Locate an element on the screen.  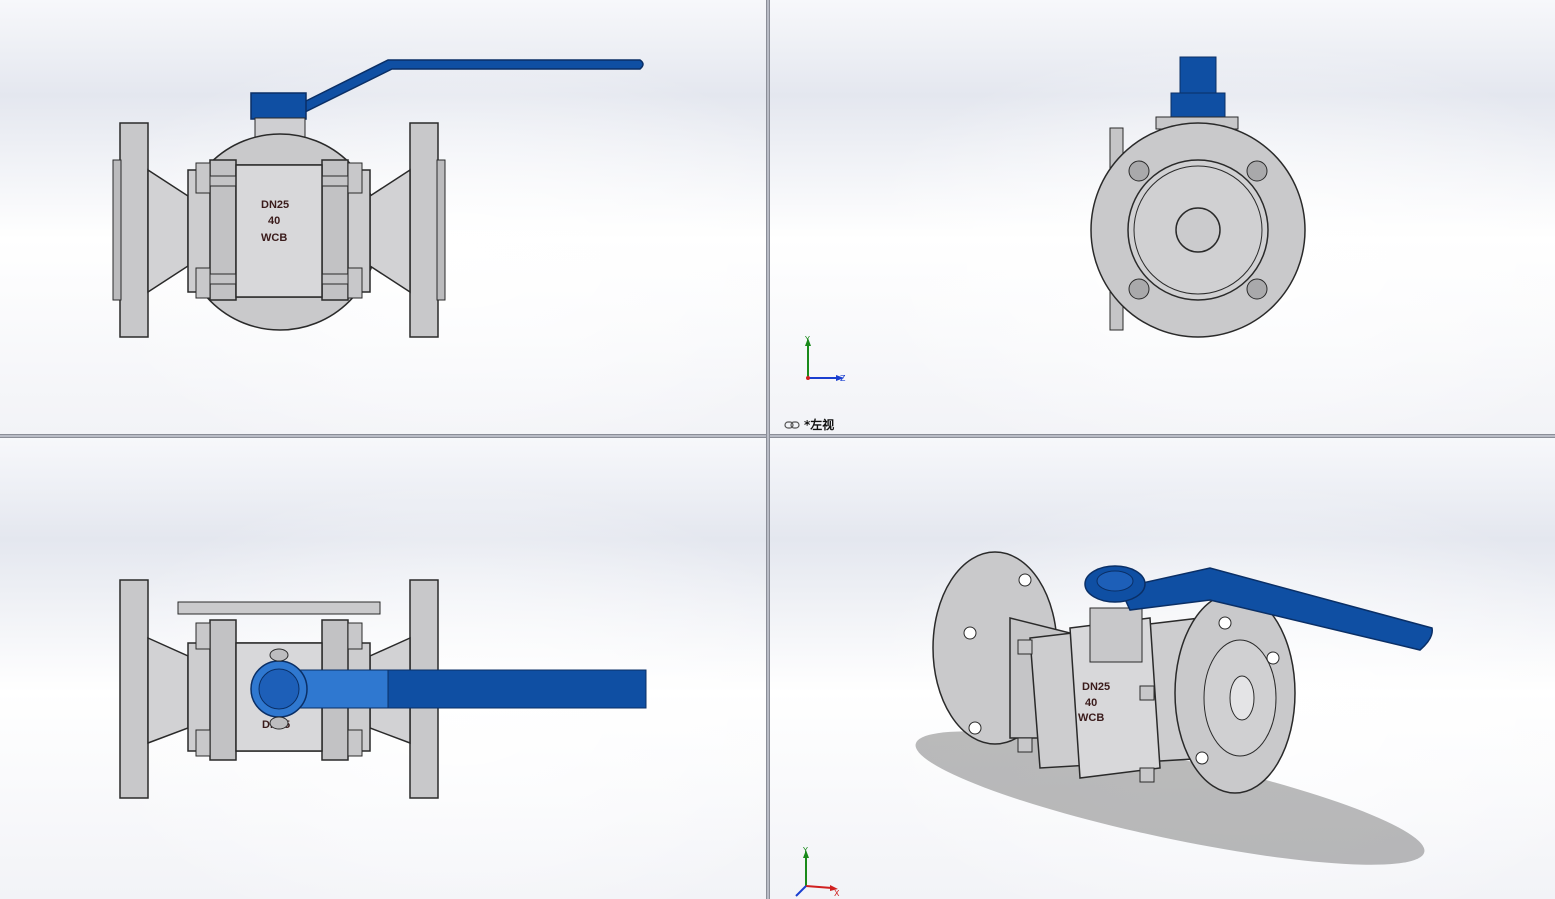
axis-triad: Y Z is located at coordinates (825, 359).